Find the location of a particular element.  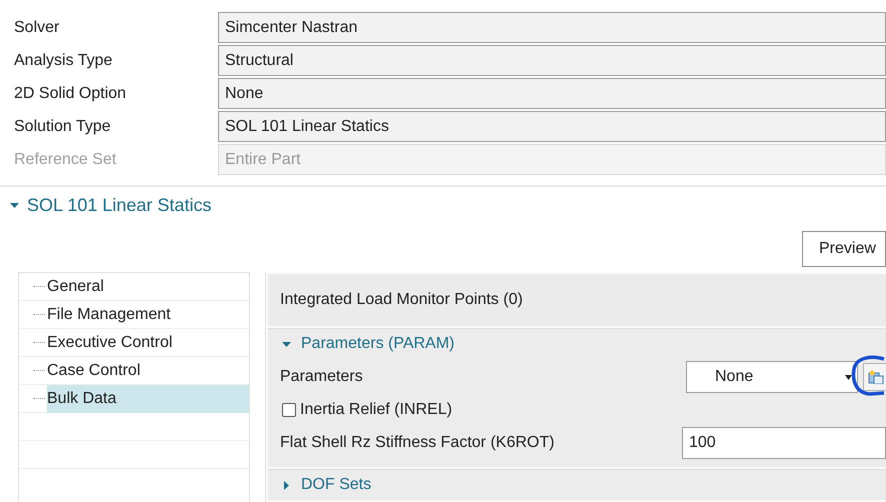

group-title: Parameters (PARAM) is located at coordinates (378, 344).